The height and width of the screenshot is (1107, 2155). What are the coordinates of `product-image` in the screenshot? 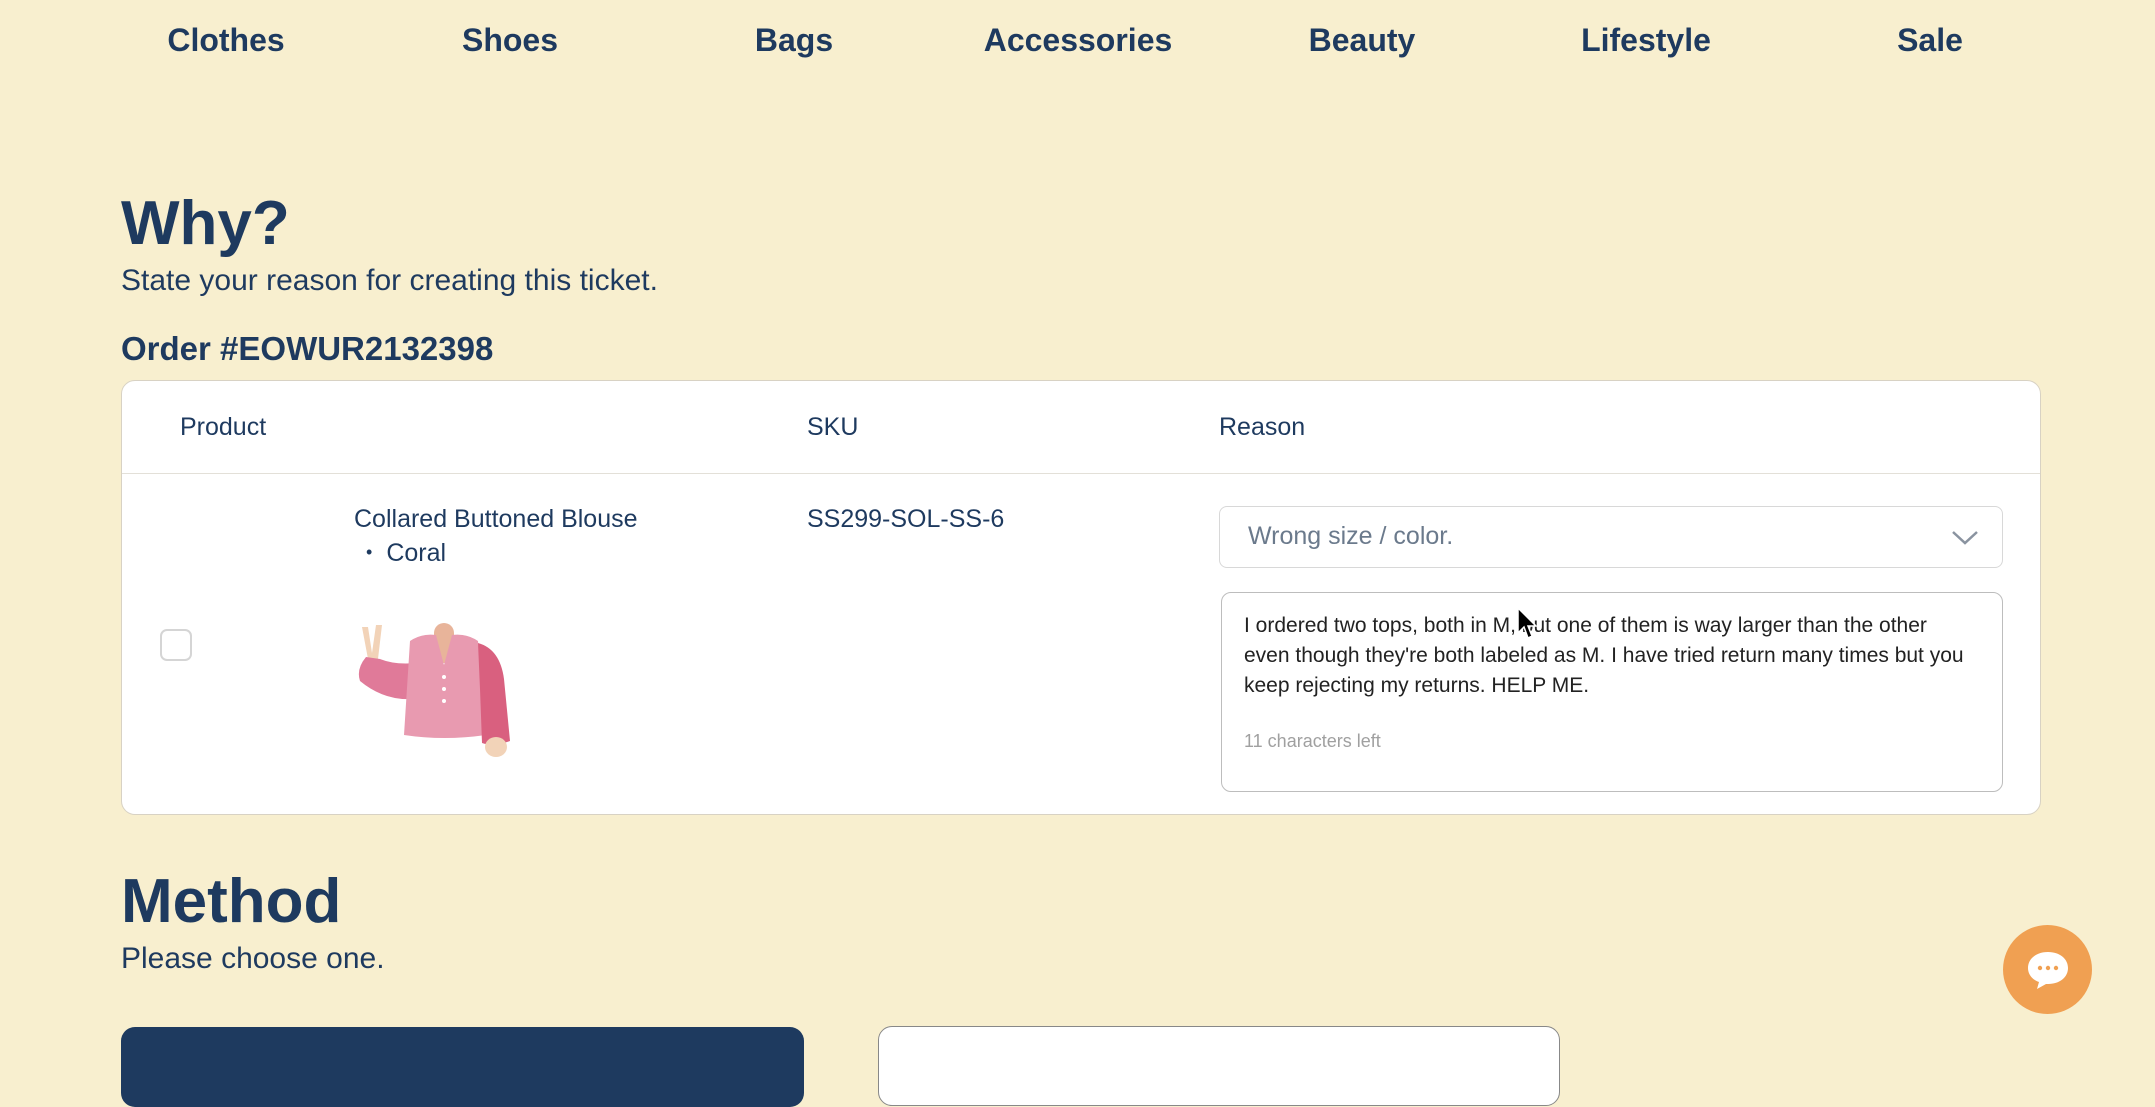 It's located at (434, 690).